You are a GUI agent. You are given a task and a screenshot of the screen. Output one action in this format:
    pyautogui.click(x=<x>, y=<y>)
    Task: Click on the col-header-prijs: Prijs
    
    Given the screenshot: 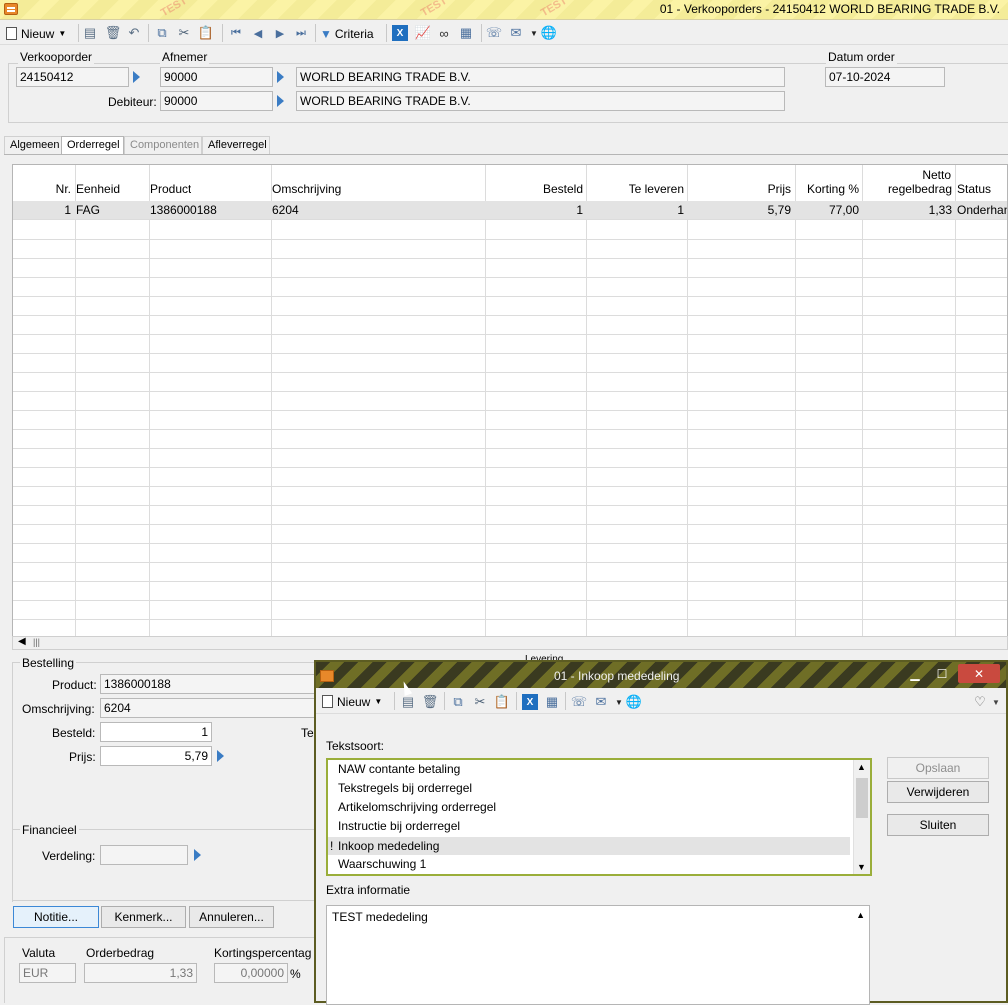 What is the action you would take?
    pyautogui.click(x=779, y=189)
    